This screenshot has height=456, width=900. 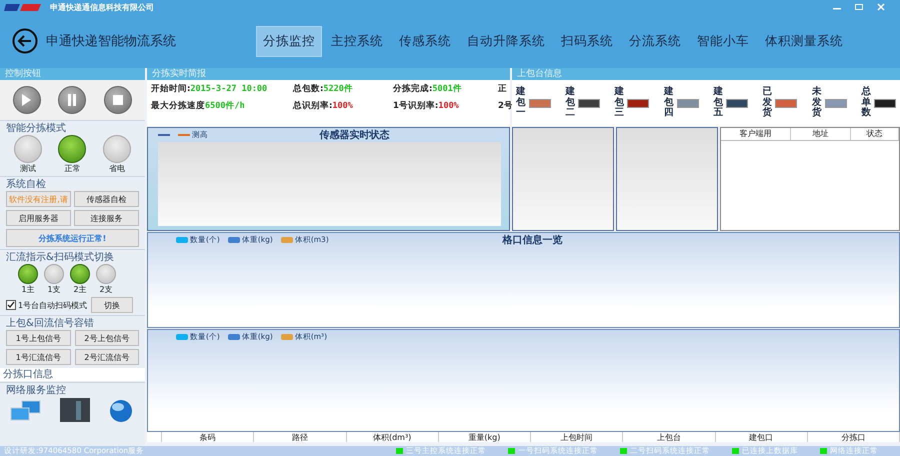 What do you see at coordinates (821, 134) in the screenshot?
I see `column-header: 地址` at bounding box center [821, 134].